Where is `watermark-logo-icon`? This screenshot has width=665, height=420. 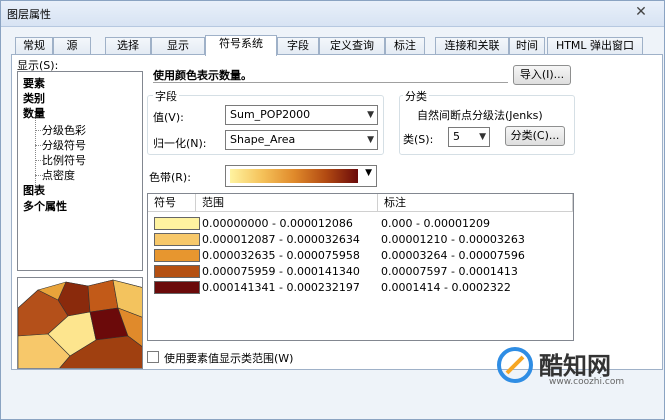 watermark-logo-icon is located at coordinates (515, 365).